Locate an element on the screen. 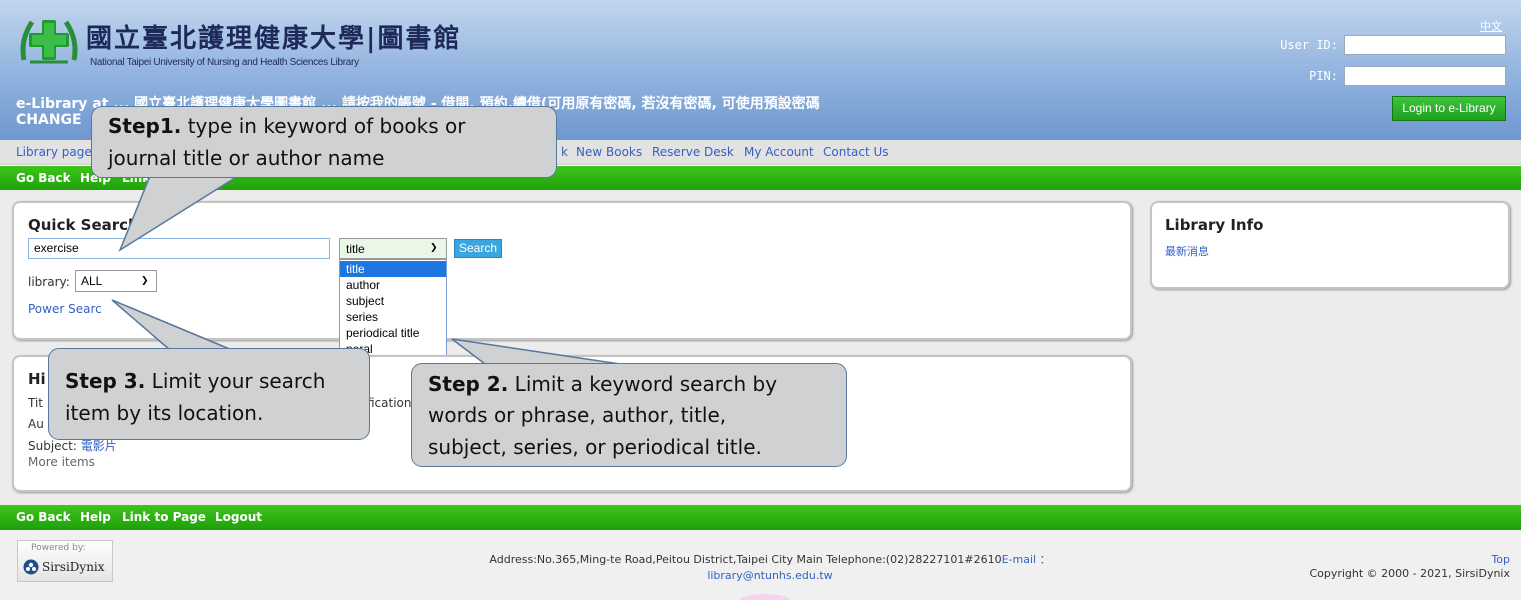 This screenshot has height=600, width=1521. dropdown-option-author: author is located at coordinates (393, 285).